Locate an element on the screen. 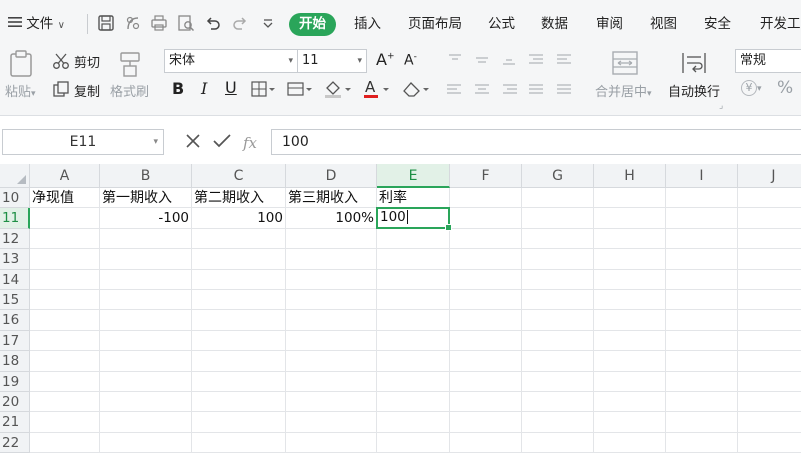 This screenshot has height=456, width=801. cell-b12 is located at coordinates (146, 239).